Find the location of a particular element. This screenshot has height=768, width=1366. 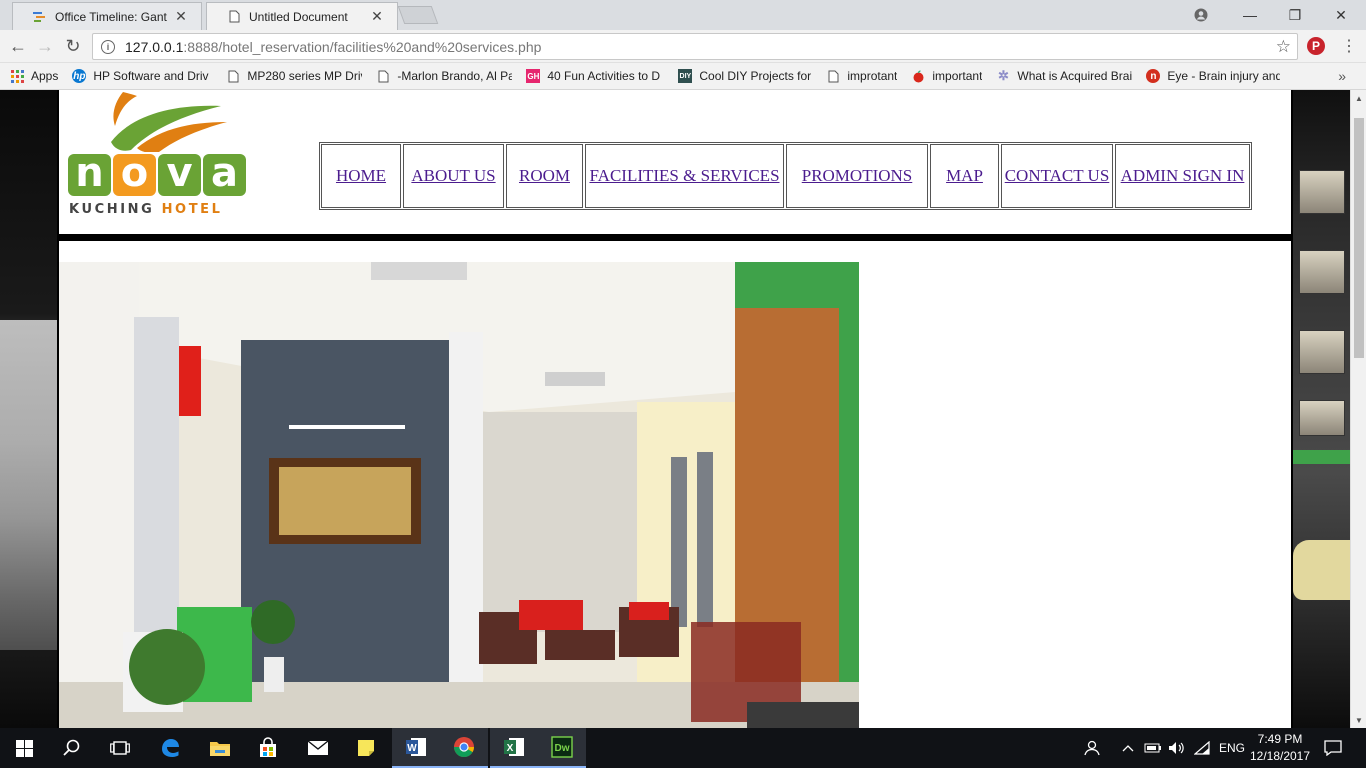

system-clock: 7:49 PM 12/18/2017 is located at coordinates (1280, 748).